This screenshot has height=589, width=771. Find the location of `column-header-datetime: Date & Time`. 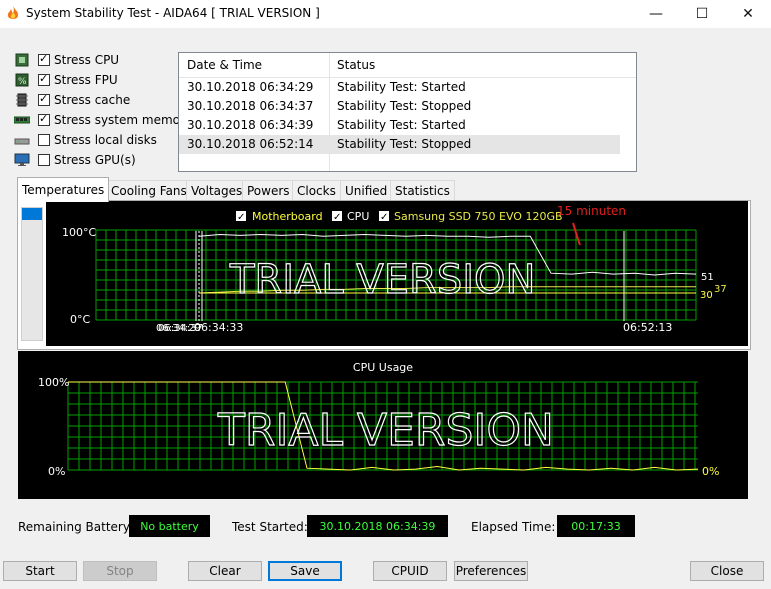

column-header-datetime: Date & Time is located at coordinates (224, 65).